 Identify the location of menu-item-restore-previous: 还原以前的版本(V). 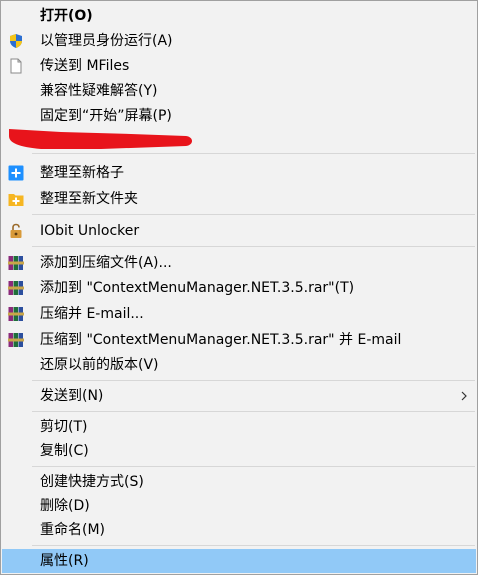
(239, 365).